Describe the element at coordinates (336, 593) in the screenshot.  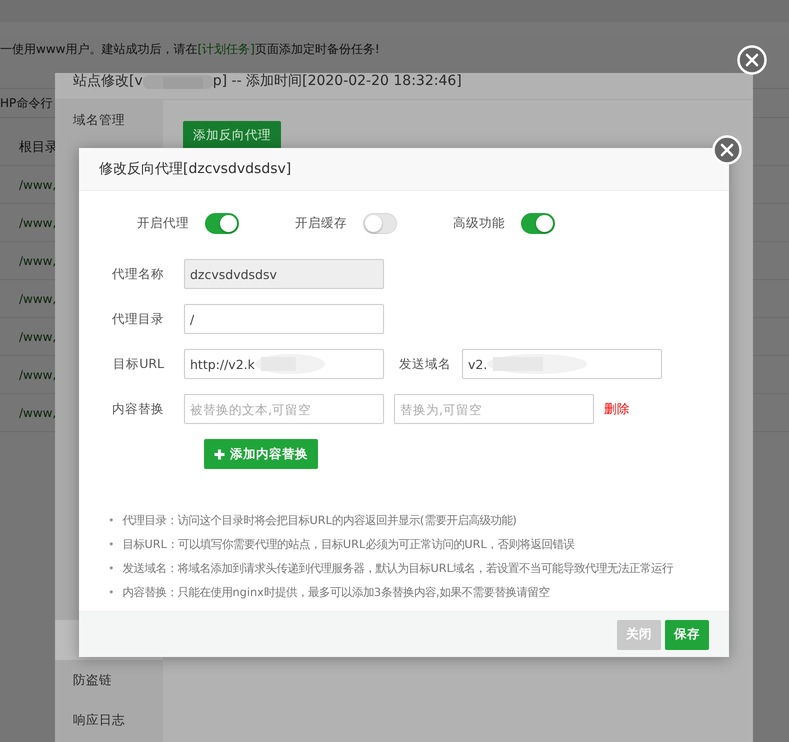
I see `help-note: 内容替换：只能在使用nginx时提供，最多可以添加3条替换内容,如果不需要替换请留空` at that location.